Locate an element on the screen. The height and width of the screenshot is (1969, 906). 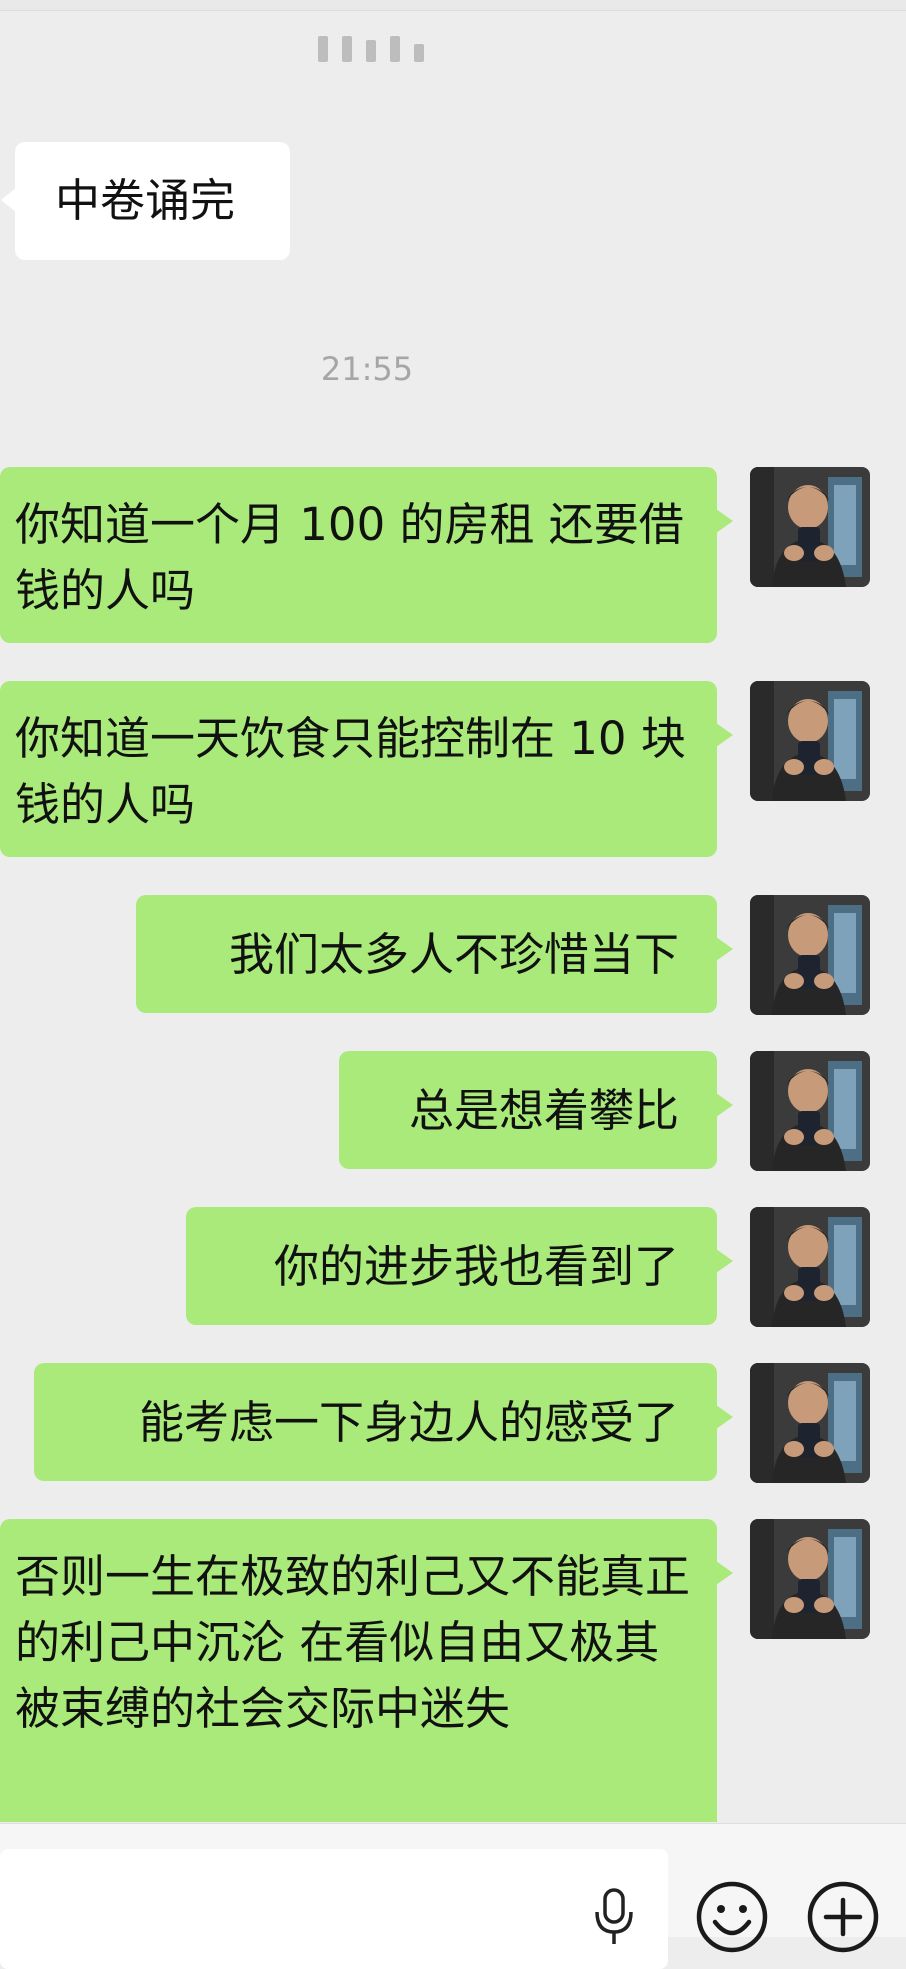
message-input is located at coordinates (334, 1909).